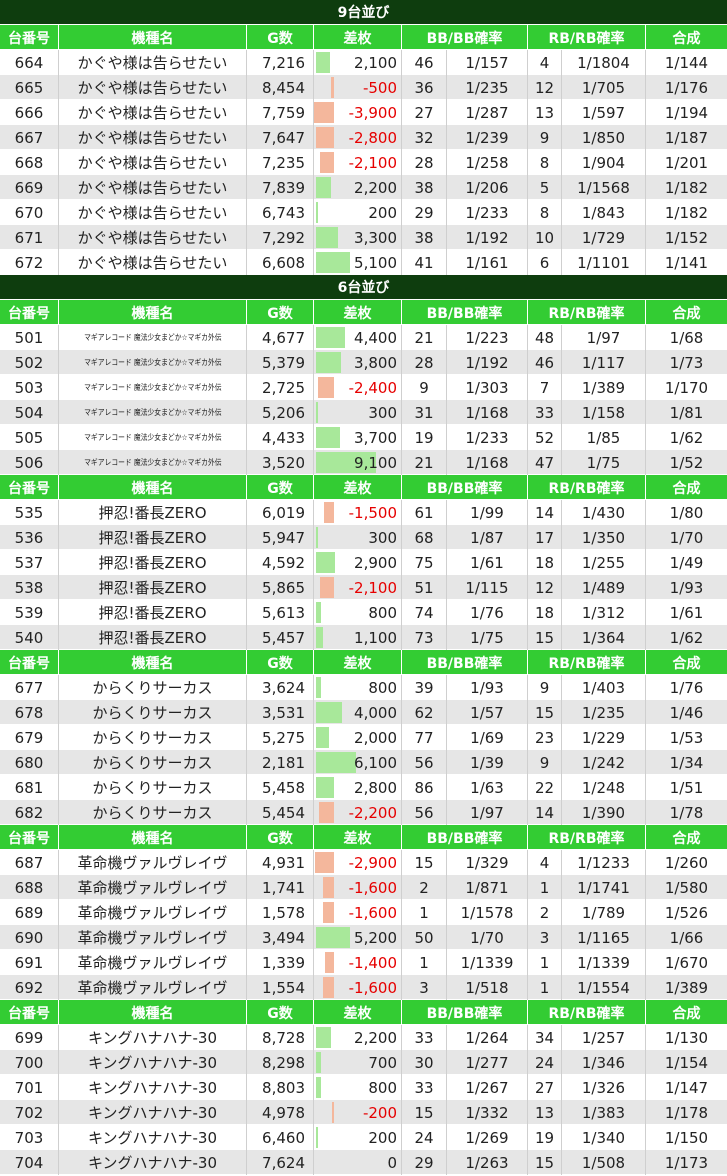 The width and height of the screenshot is (727, 1176). What do you see at coordinates (545, 187) in the screenshot?
I see `rb-count: 5` at bounding box center [545, 187].